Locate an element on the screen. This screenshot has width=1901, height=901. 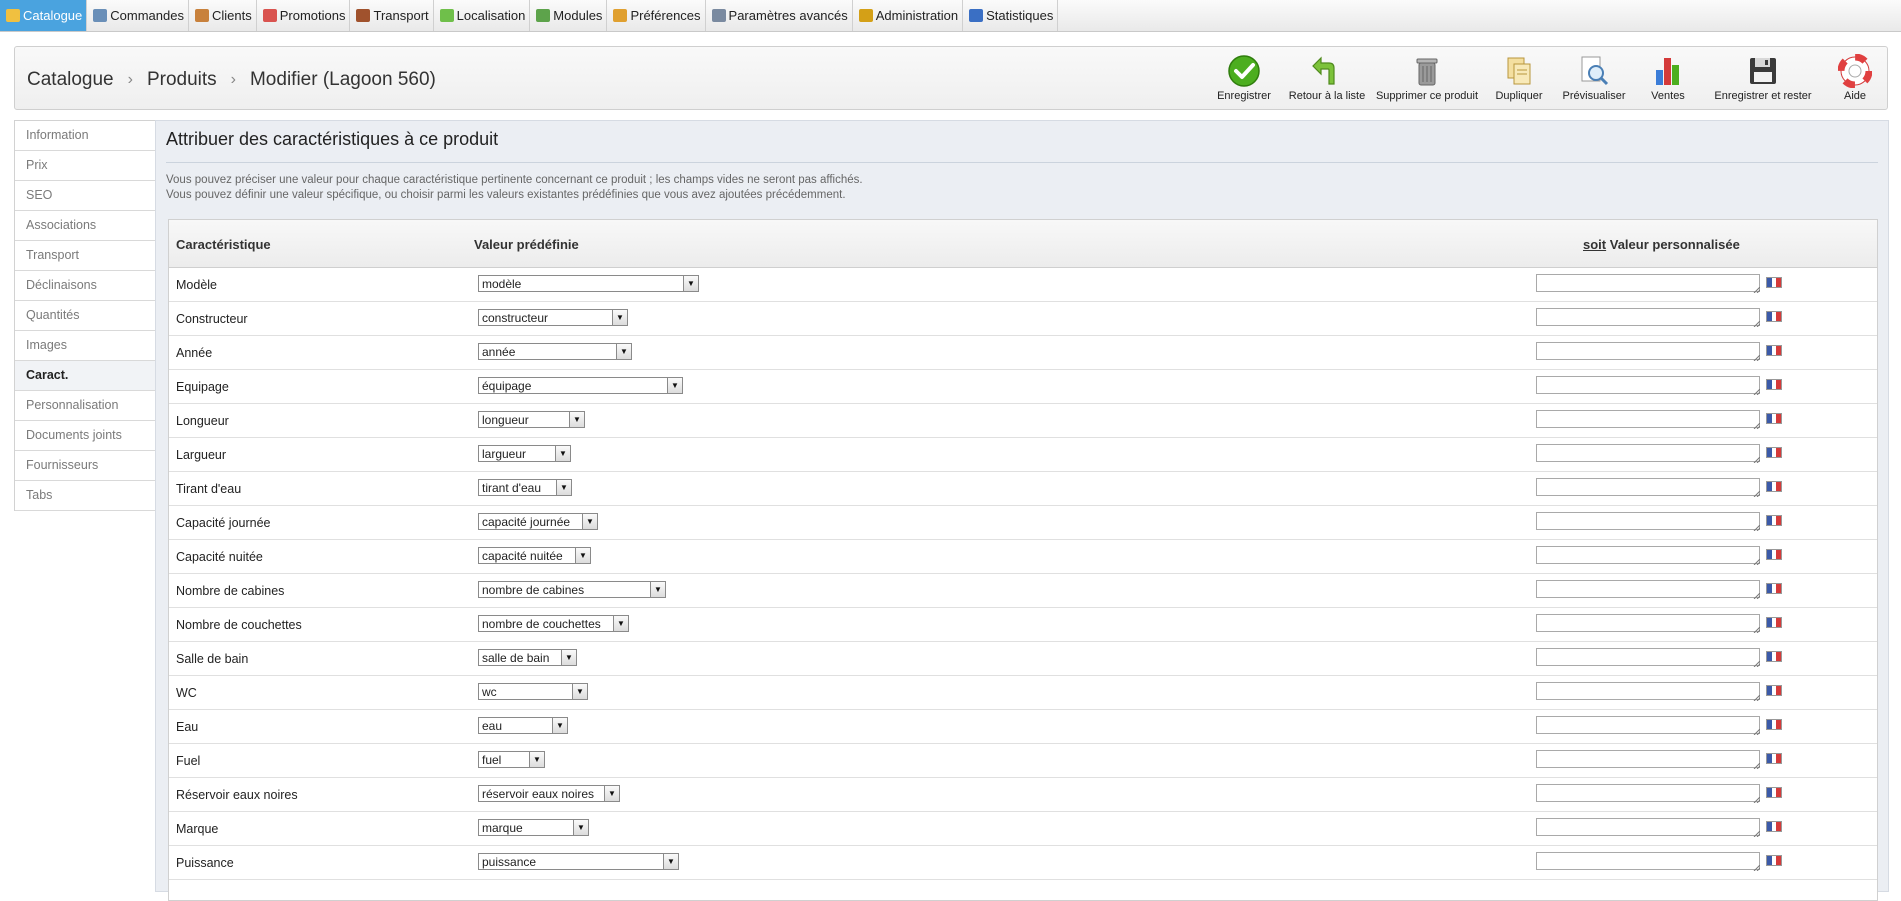
menu-item-7: Préférences is located at coordinates (656, 15).